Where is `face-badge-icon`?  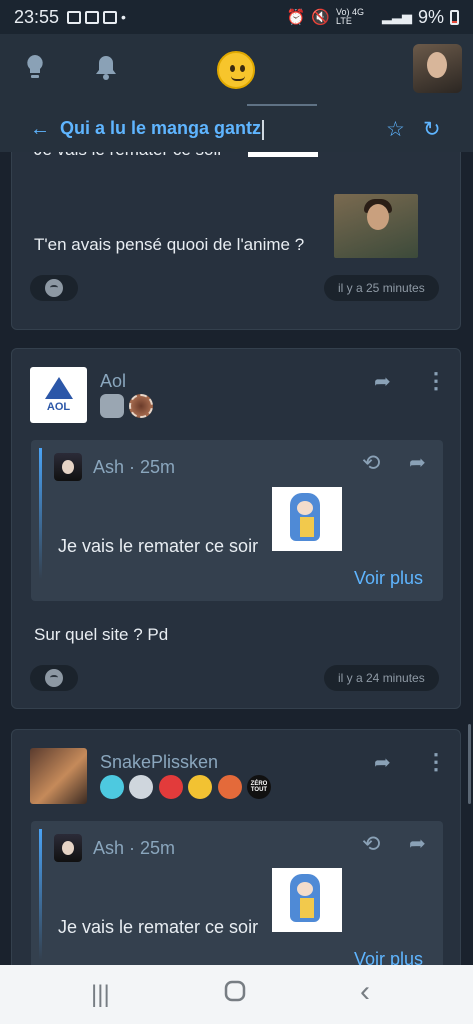
face-badge-icon is located at coordinates (141, 787).